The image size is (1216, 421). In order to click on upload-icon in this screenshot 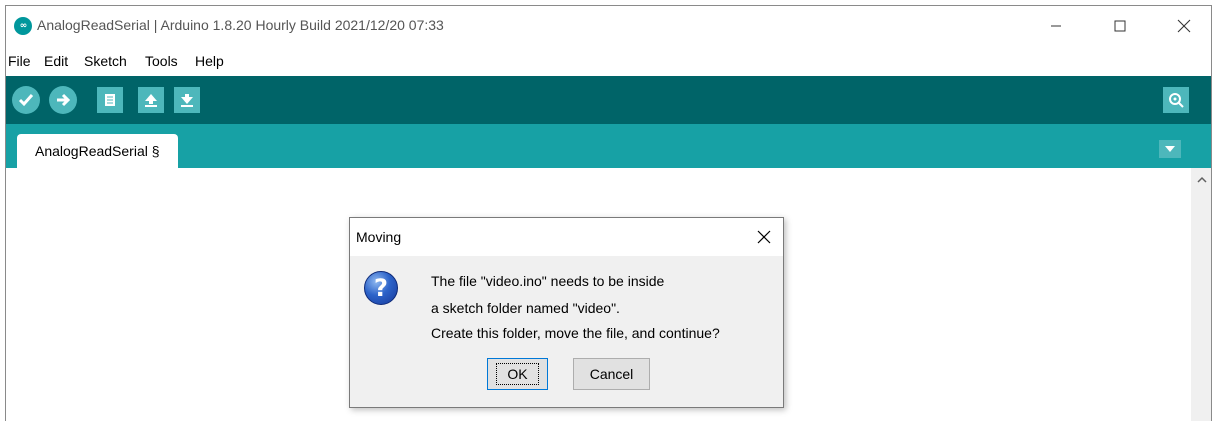, I will do `click(64, 100)`.